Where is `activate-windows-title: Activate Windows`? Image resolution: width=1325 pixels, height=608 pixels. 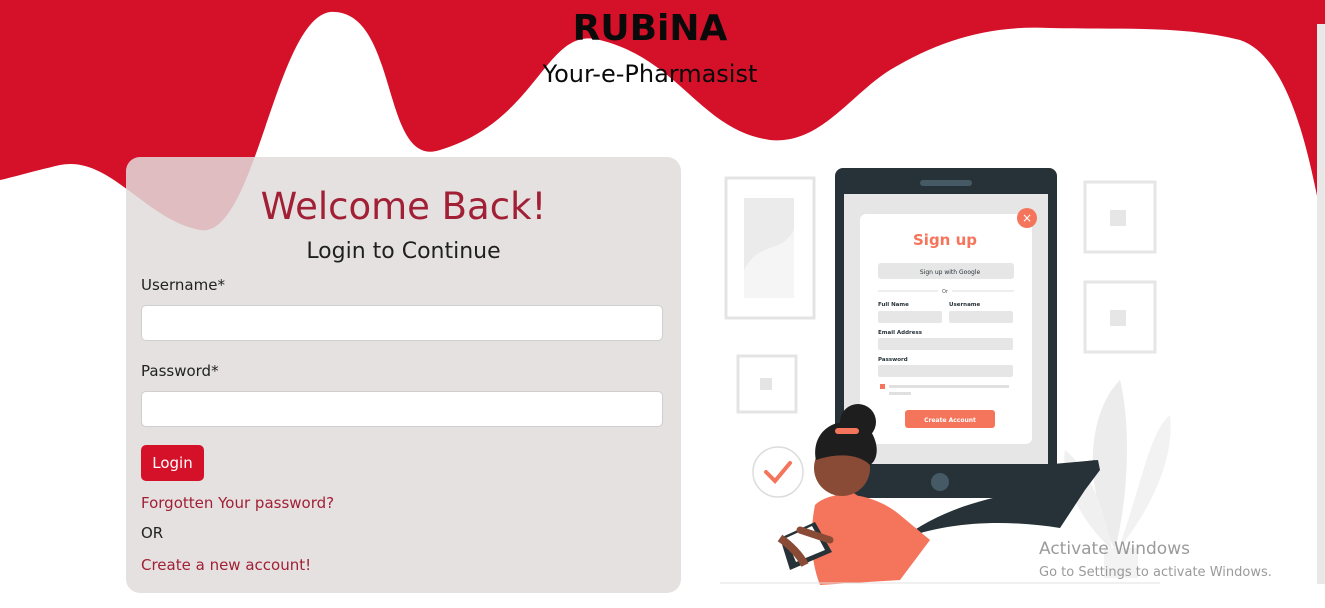
activate-windows-title: Activate Windows is located at coordinates (1114, 549).